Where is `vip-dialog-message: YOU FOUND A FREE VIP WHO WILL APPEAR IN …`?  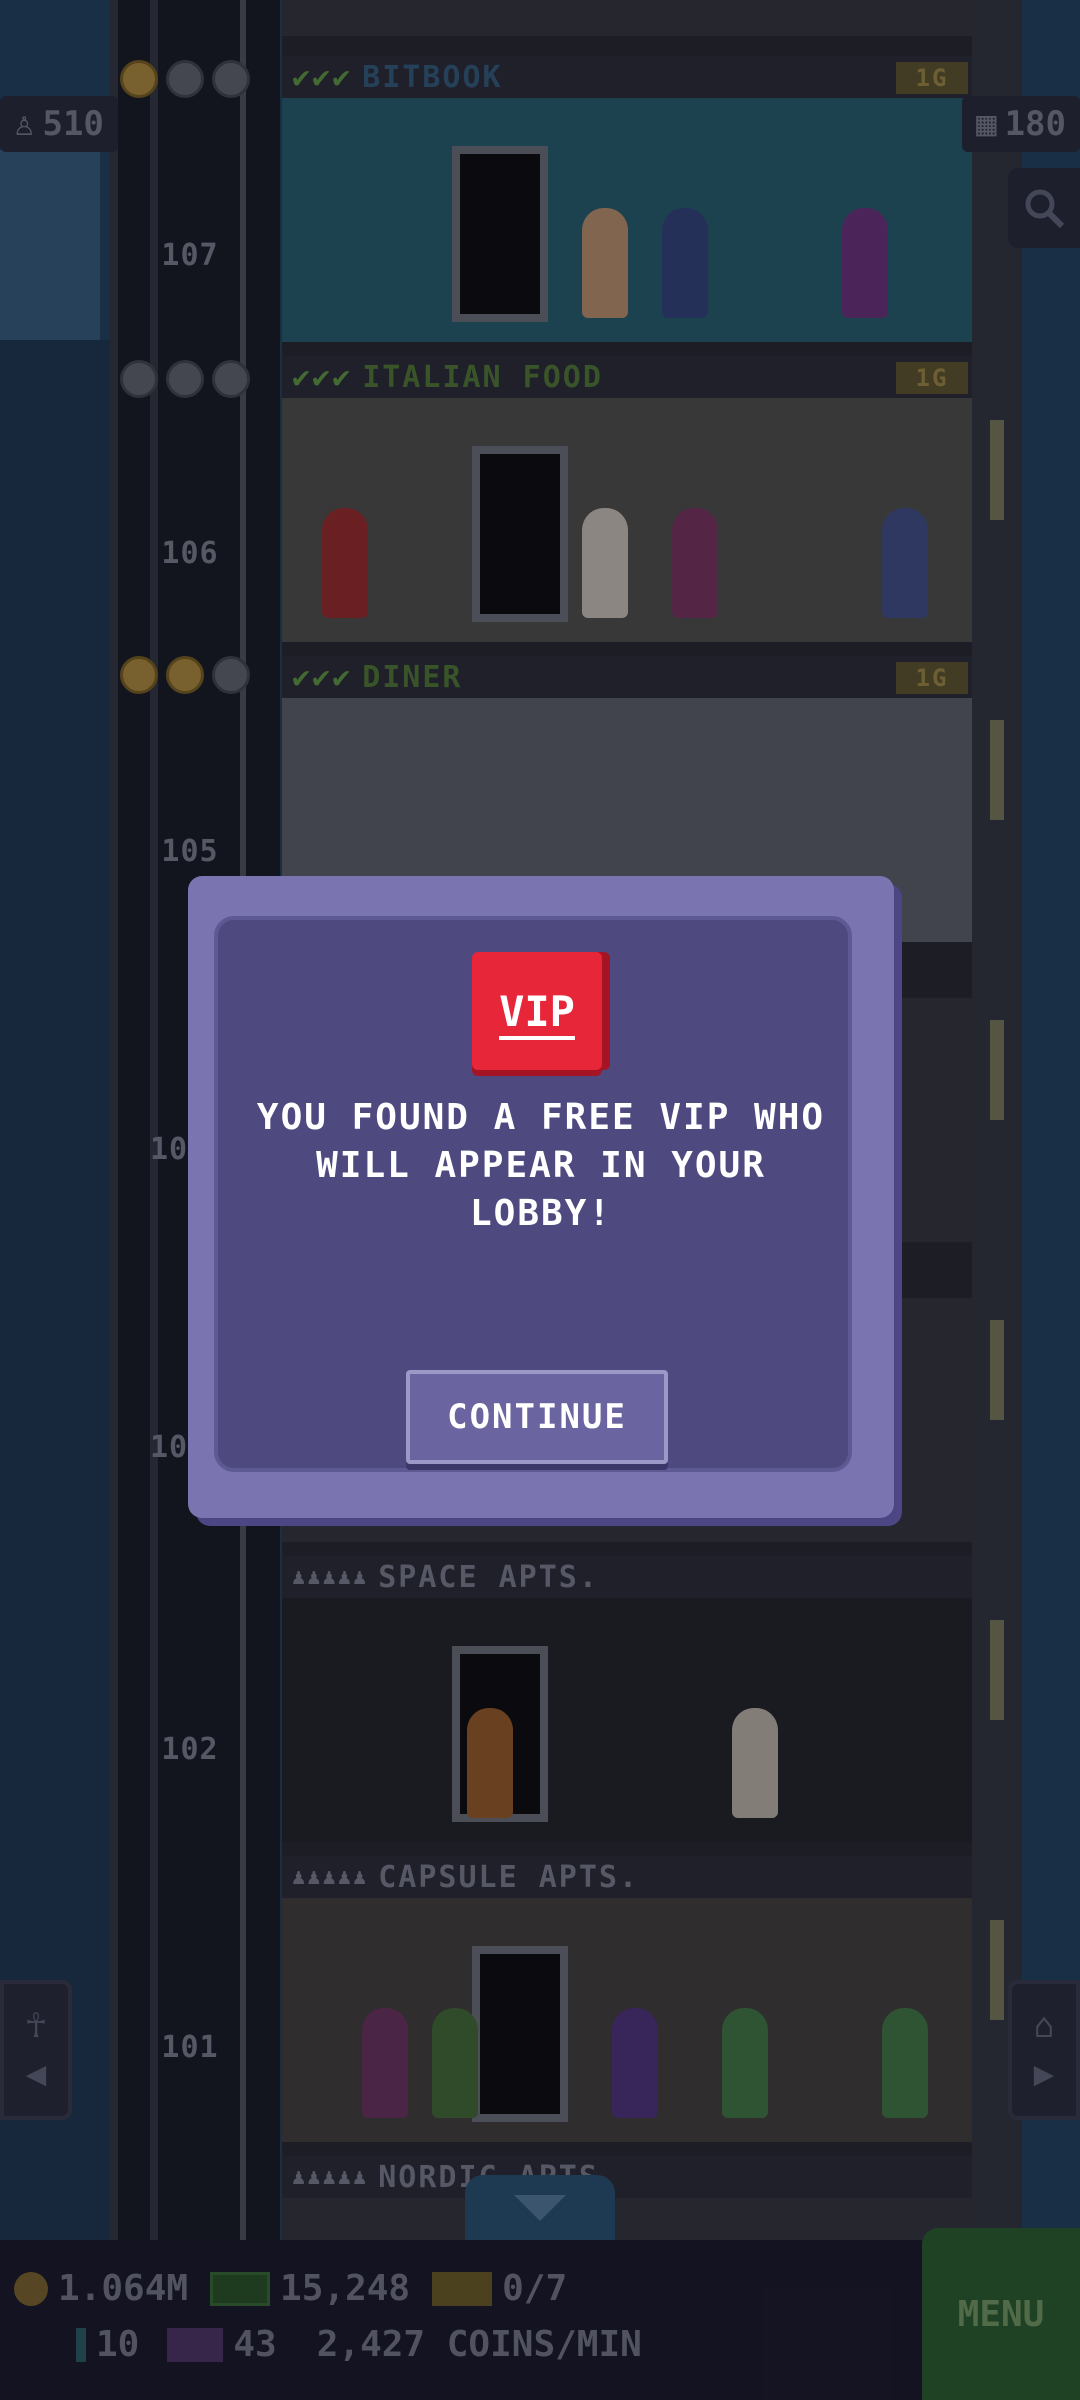 vip-dialog-message: YOU FOUND A FREE VIP WHO WILL APPEAR IN … is located at coordinates (541, 1166).